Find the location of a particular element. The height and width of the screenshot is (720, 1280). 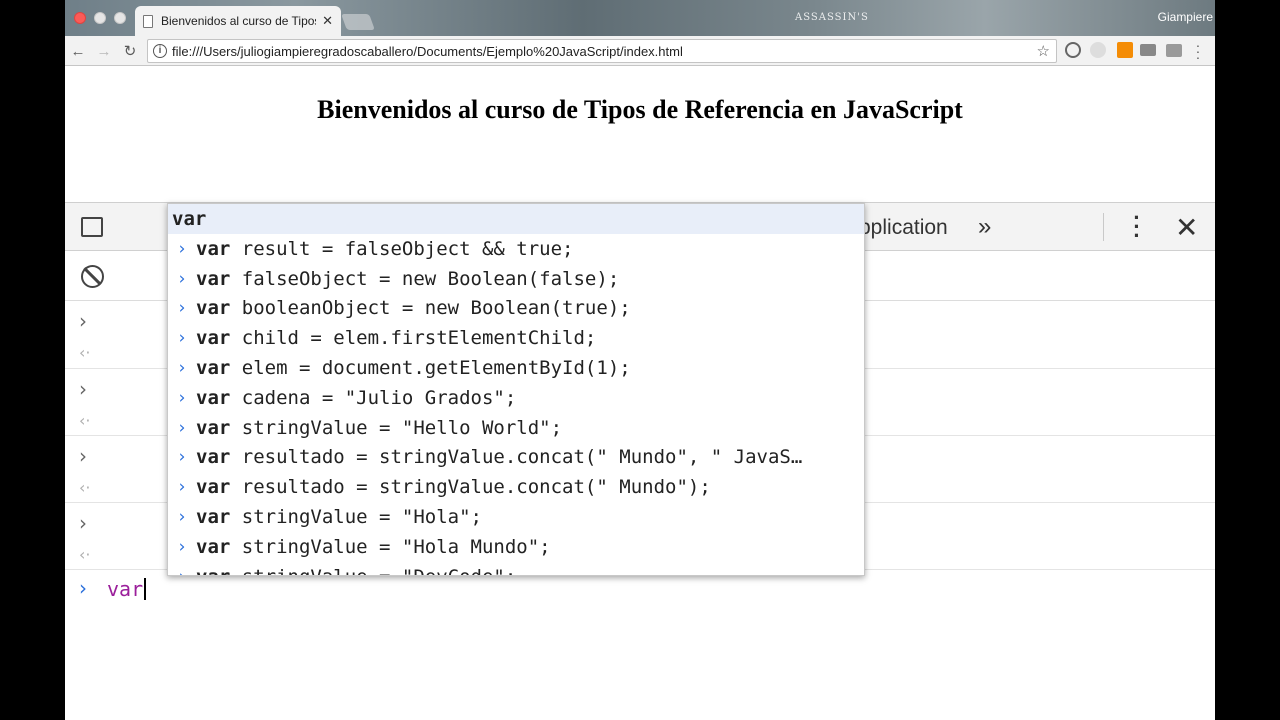

autocomplete-text: elem = document.getElementById(1); is located at coordinates (430, 368).